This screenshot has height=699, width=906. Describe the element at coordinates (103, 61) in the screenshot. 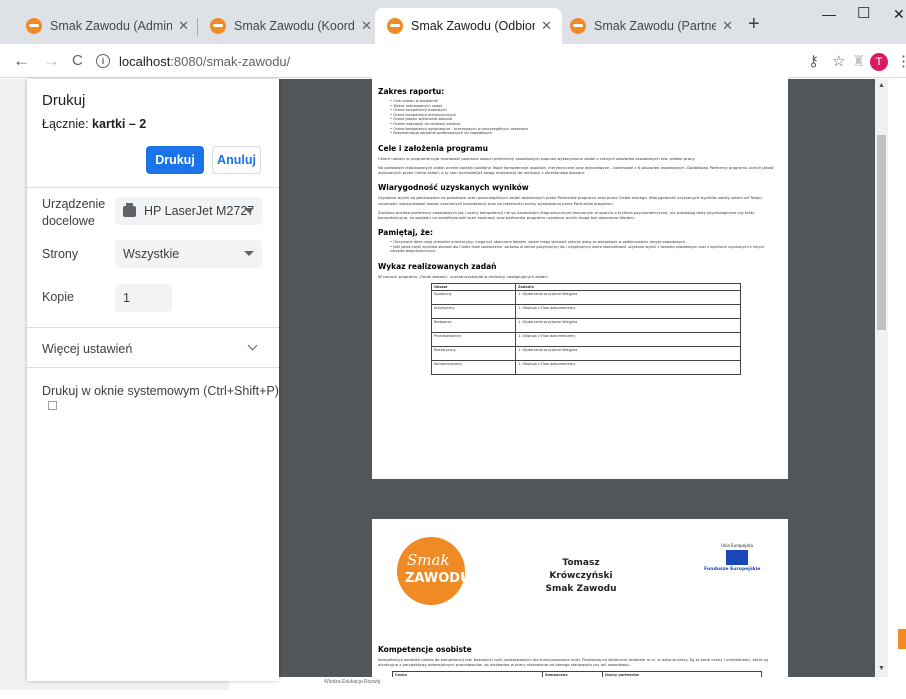

I see `info-icon: i` at that location.